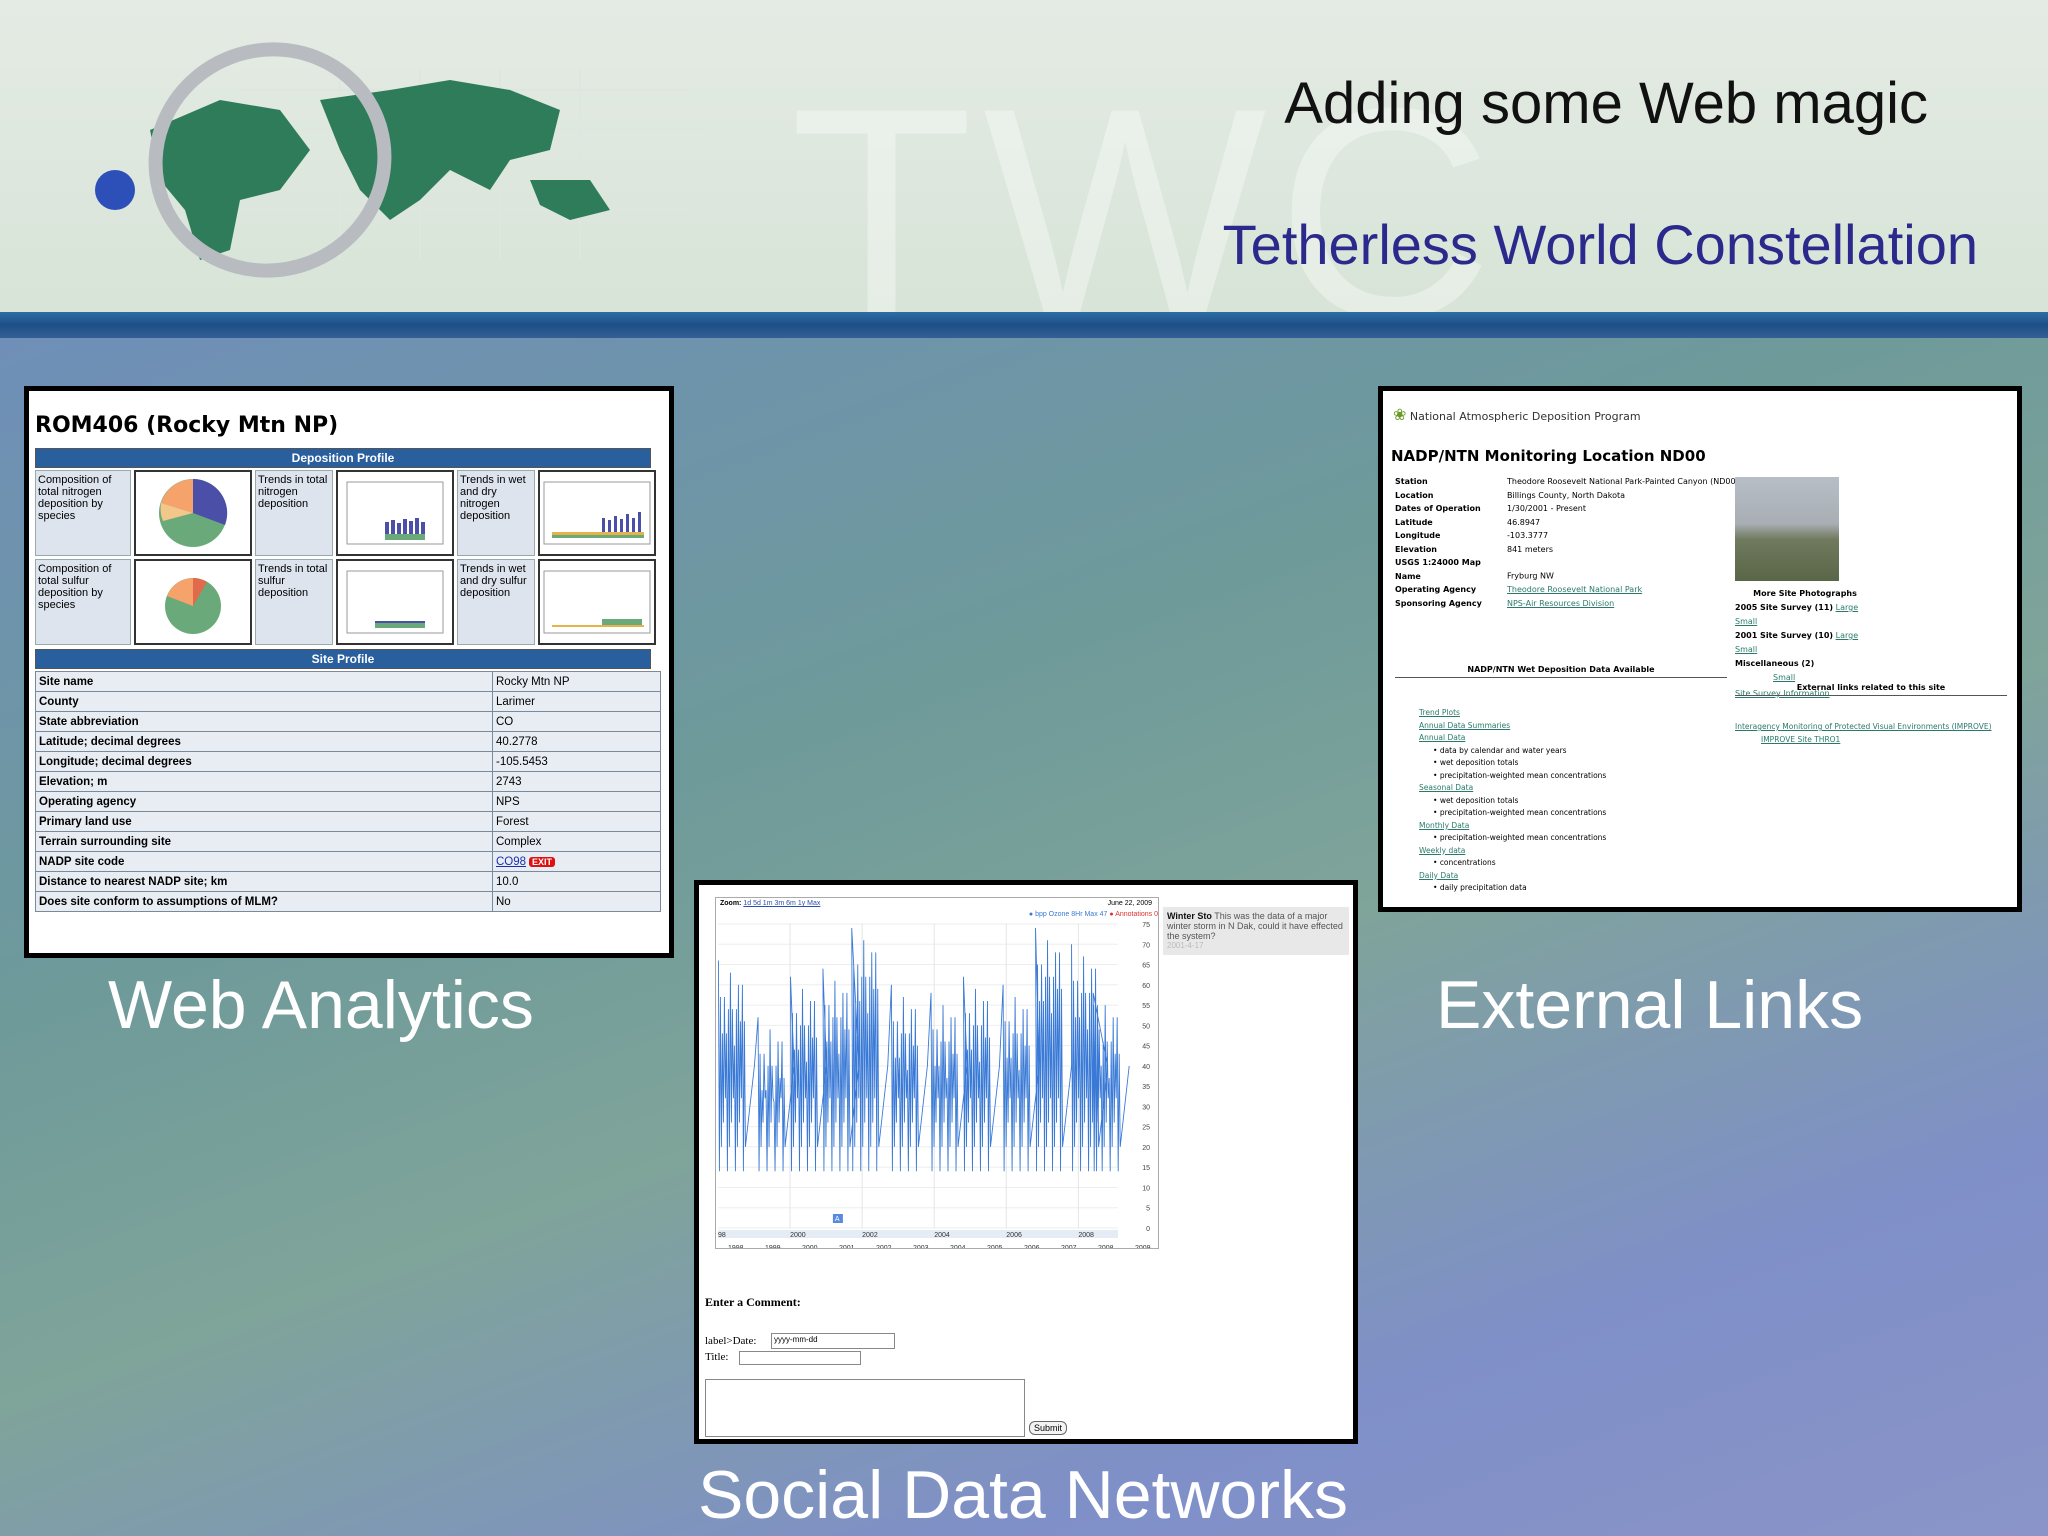  What do you see at coordinates (348, 681) in the screenshot?
I see `table-row: Site name Rocky Mtn NP` at bounding box center [348, 681].